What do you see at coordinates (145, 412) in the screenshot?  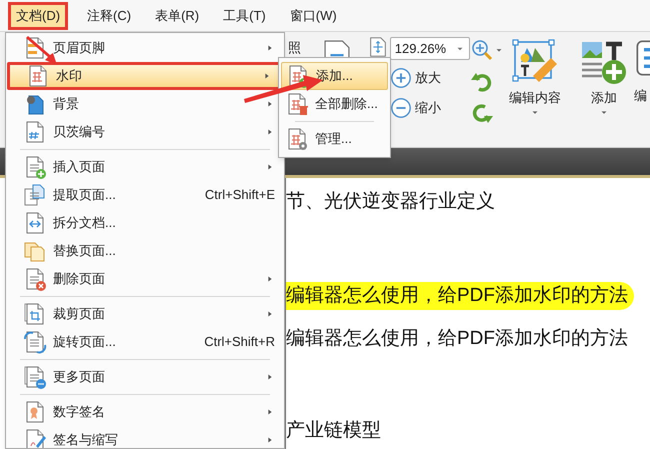 I see `menu-item: 数字签名` at bounding box center [145, 412].